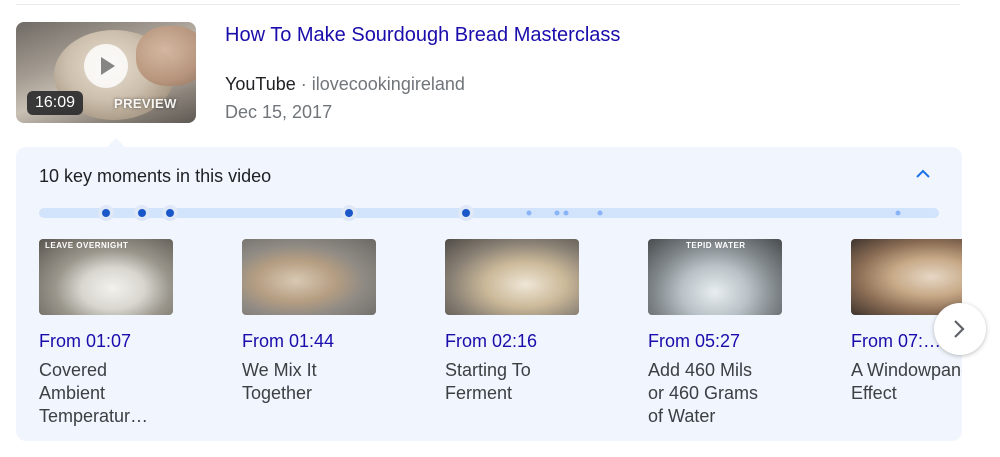 This screenshot has width=1000, height=457. Describe the element at coordinates (260, 84) in the screenshot. I see `source-site: YouTube` at that location.